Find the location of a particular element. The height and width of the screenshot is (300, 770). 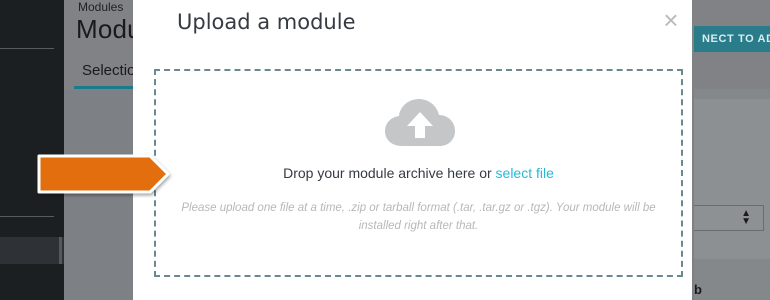

select-arrows-icon: ▲ ▼ is located at coordinates (746, 217).